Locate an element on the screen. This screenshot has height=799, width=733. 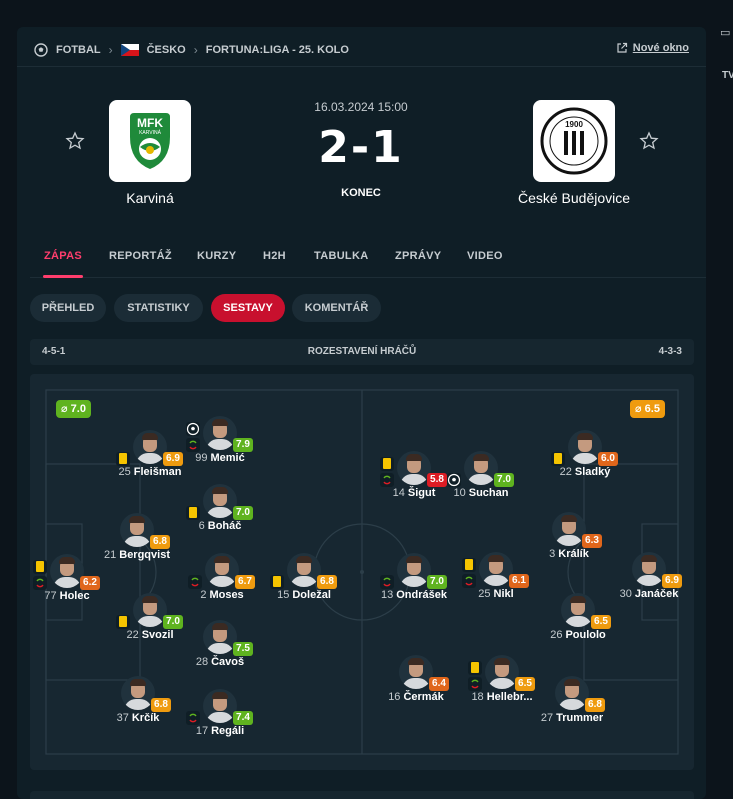
player-rating-badge: 6.5 is located at coordinates (601, 622).